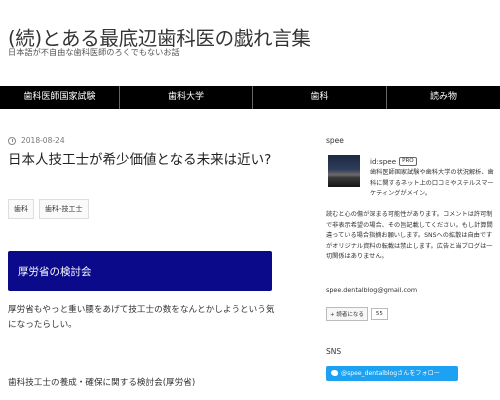 Image resolution: width=500 pixels, height=400 pixels. What do you see at coordinates (372, 290) in the screenshot?
I see `profile-email: spee.dentalblog@gmail.com` at bounding box center [372, 290].